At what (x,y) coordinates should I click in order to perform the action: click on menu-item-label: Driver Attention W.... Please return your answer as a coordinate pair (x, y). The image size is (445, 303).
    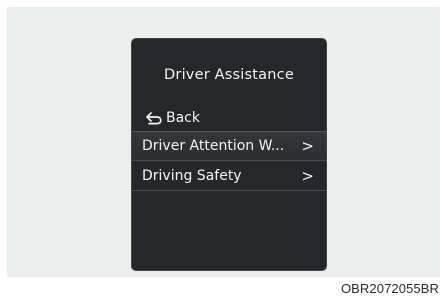
    Looking at the image, I should click on (213, 146).